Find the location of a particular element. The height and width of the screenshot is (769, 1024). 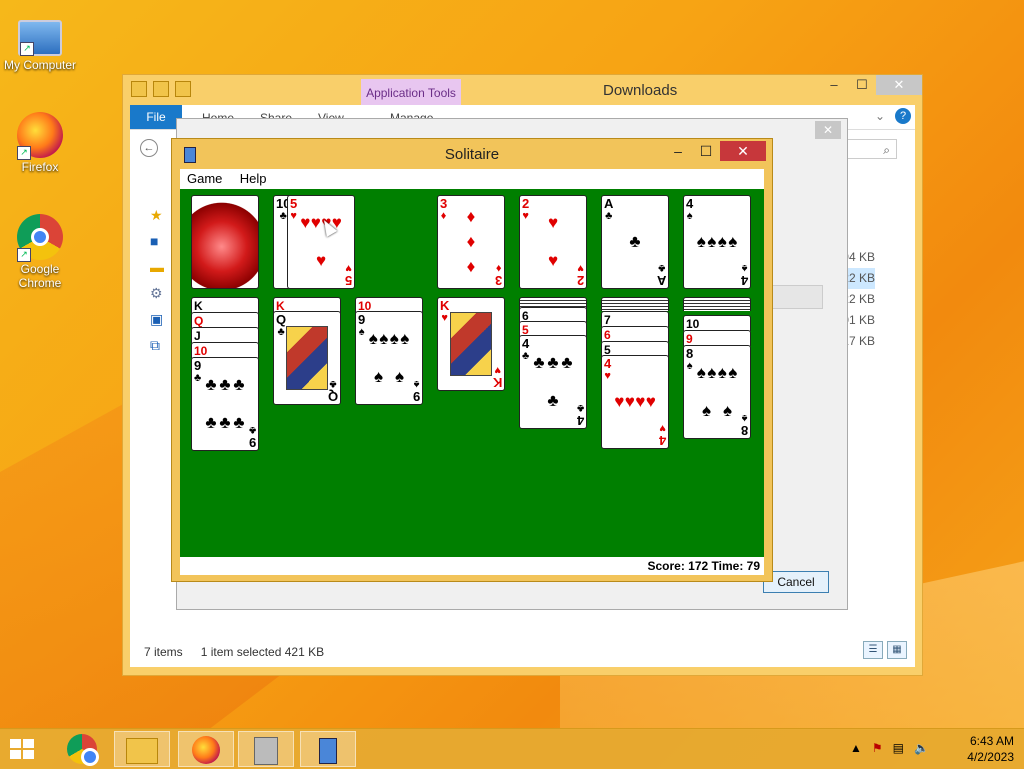

tableau-card: Q ♣ Q ♣ is located at coordinates (307, 358).